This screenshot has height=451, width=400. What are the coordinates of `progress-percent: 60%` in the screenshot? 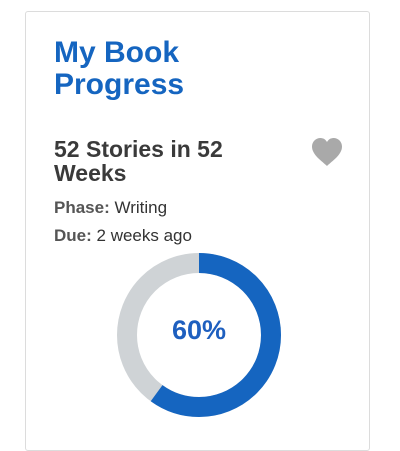 It's located at (199, 330).